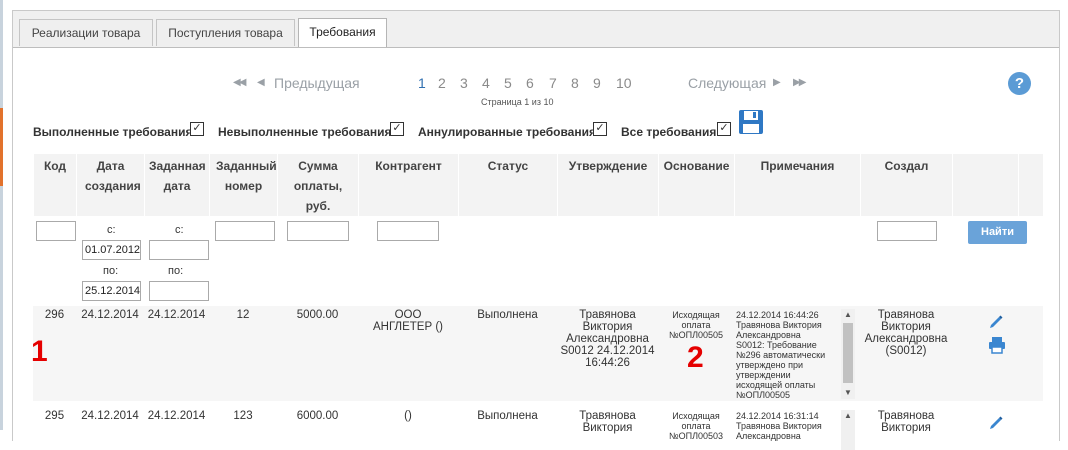 This screenshot has height=450, width=1068. I want to click on cell-creator: Травянова Виктория Александровна (S0012), so click(906, 333).